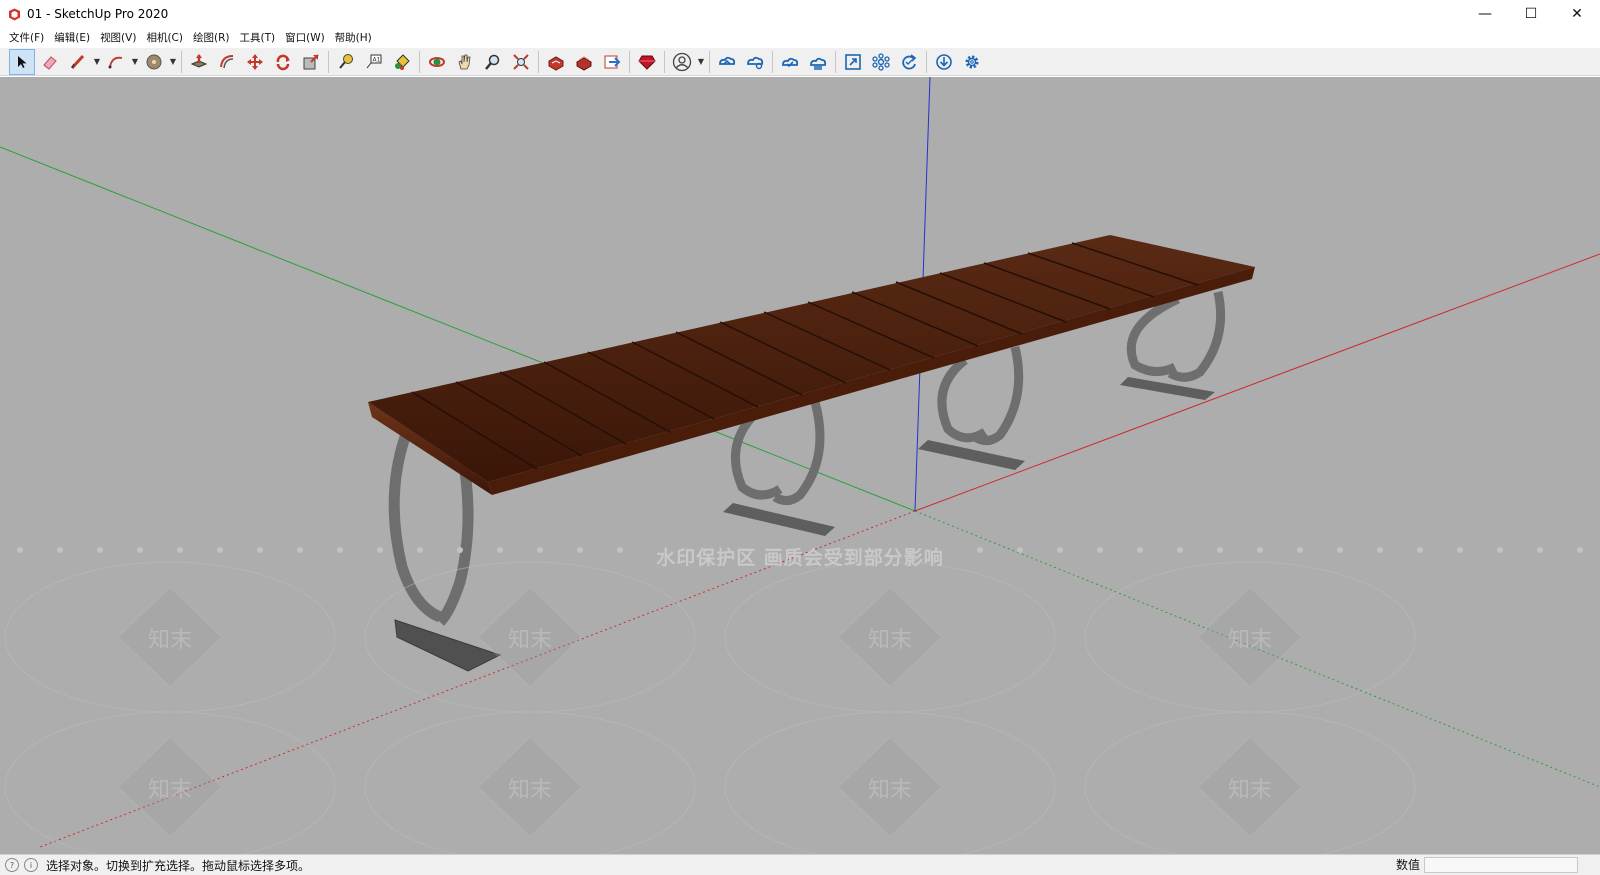  What do you see at coordinates (50, 62) in the screenshot?
I see `eraser-tool-icon` at bounding box center [50, 62].